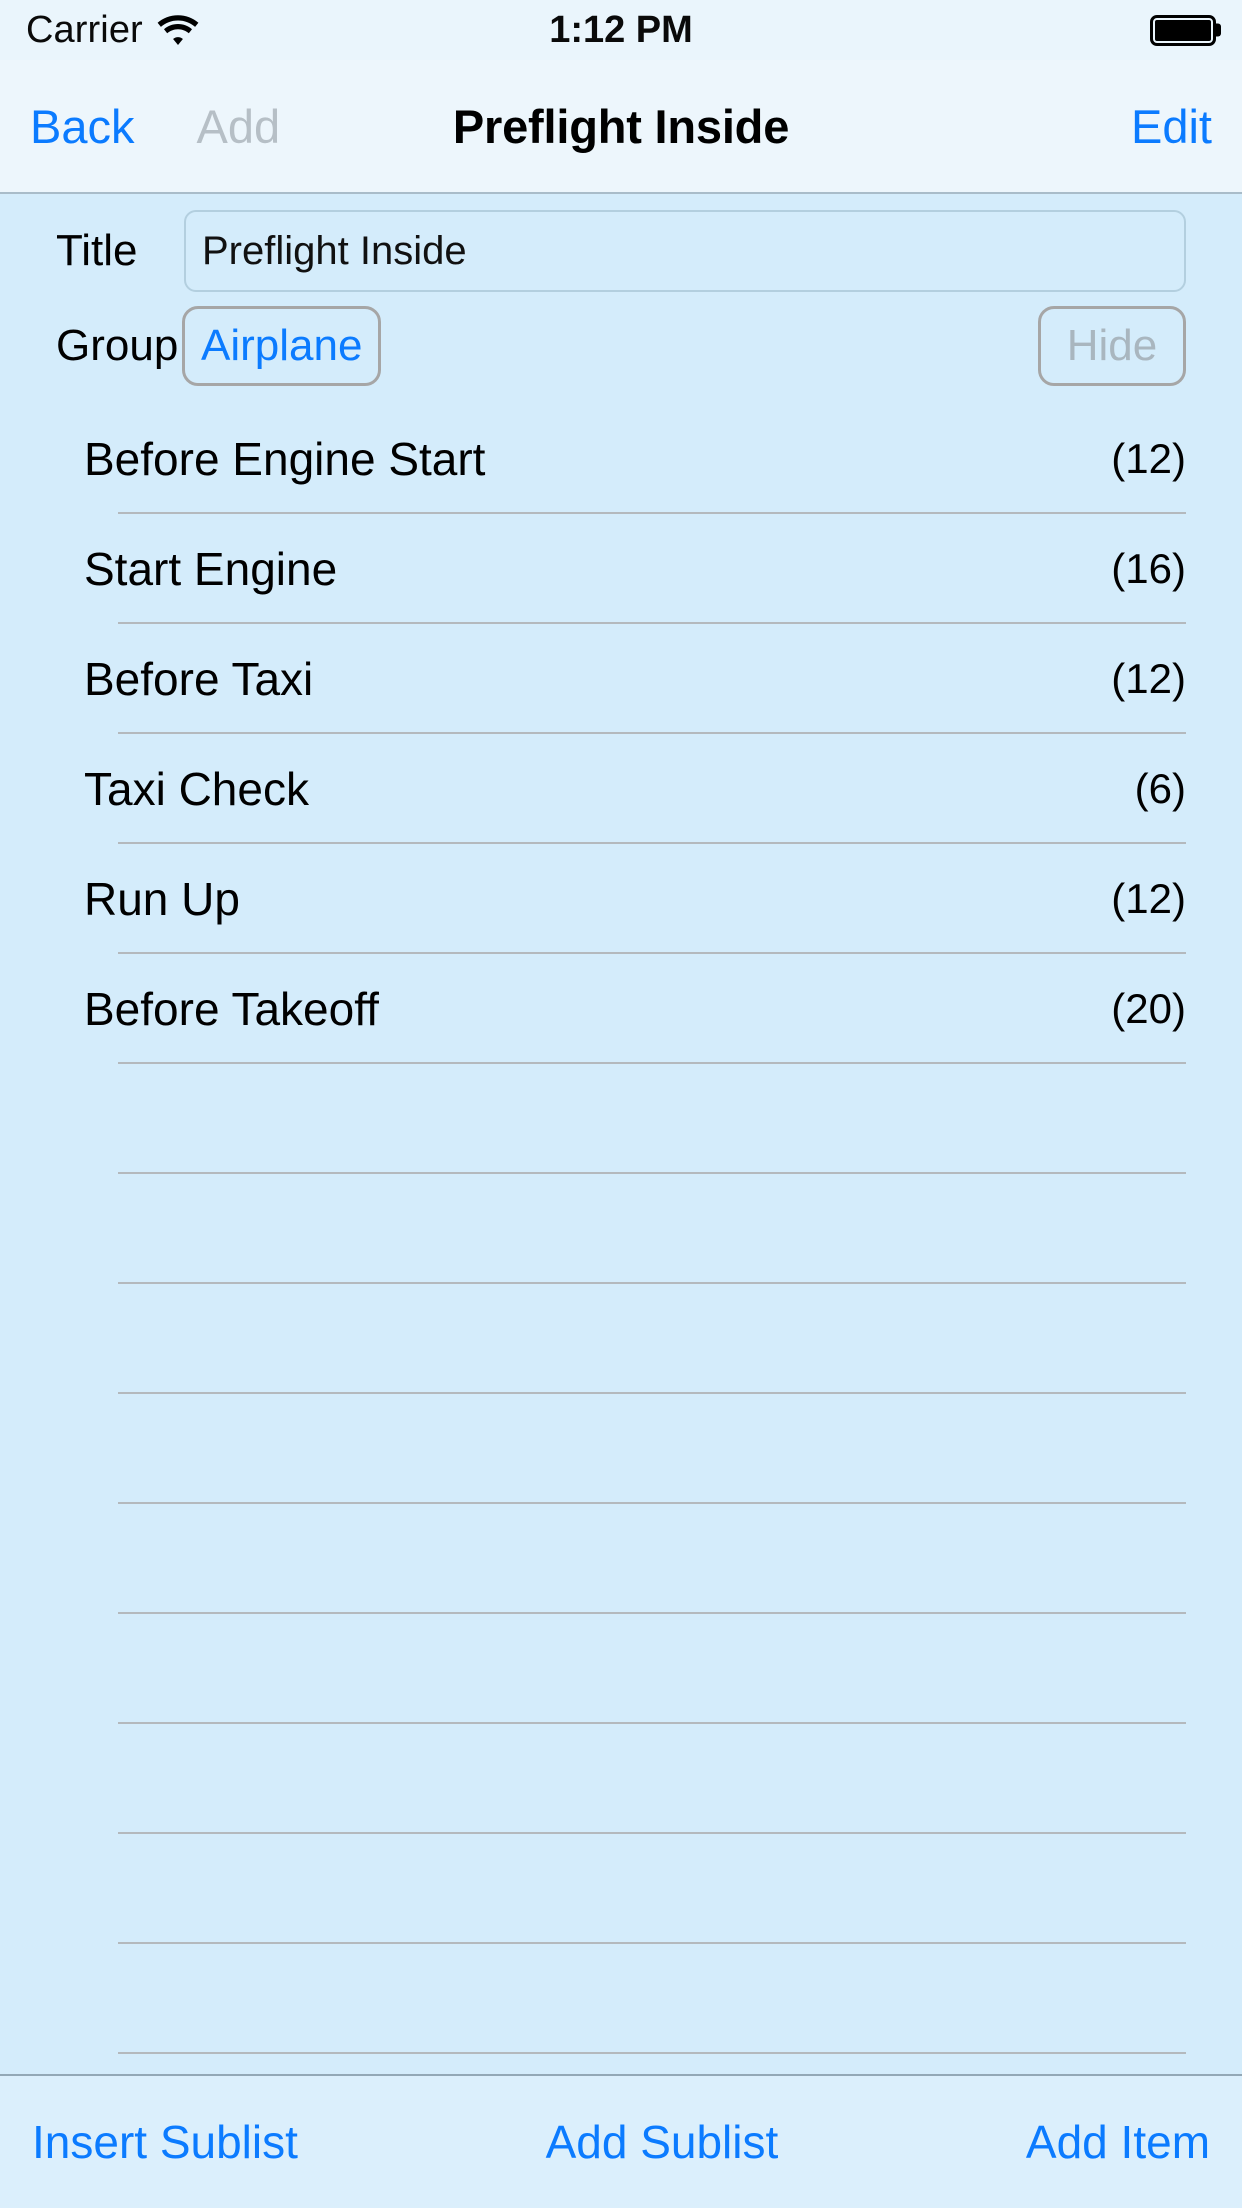 The width and height of the screenshot is (1242, 2208). What do you see at coordinates (1148, 1008) in the screenshot?
I see `row-count: (20)` at bounding box center [1148, 1008].